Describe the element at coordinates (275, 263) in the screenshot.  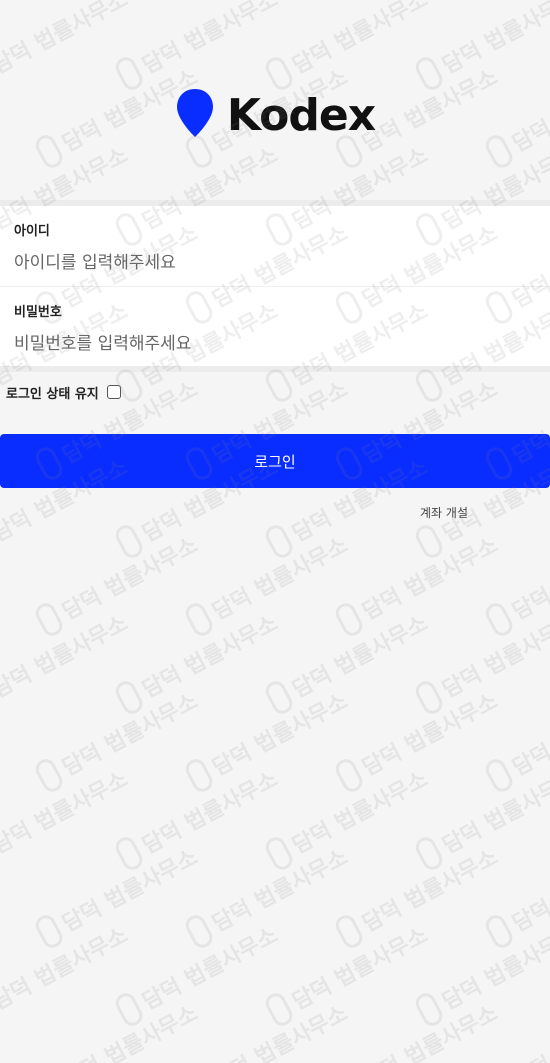
I see `id-input` at that location.